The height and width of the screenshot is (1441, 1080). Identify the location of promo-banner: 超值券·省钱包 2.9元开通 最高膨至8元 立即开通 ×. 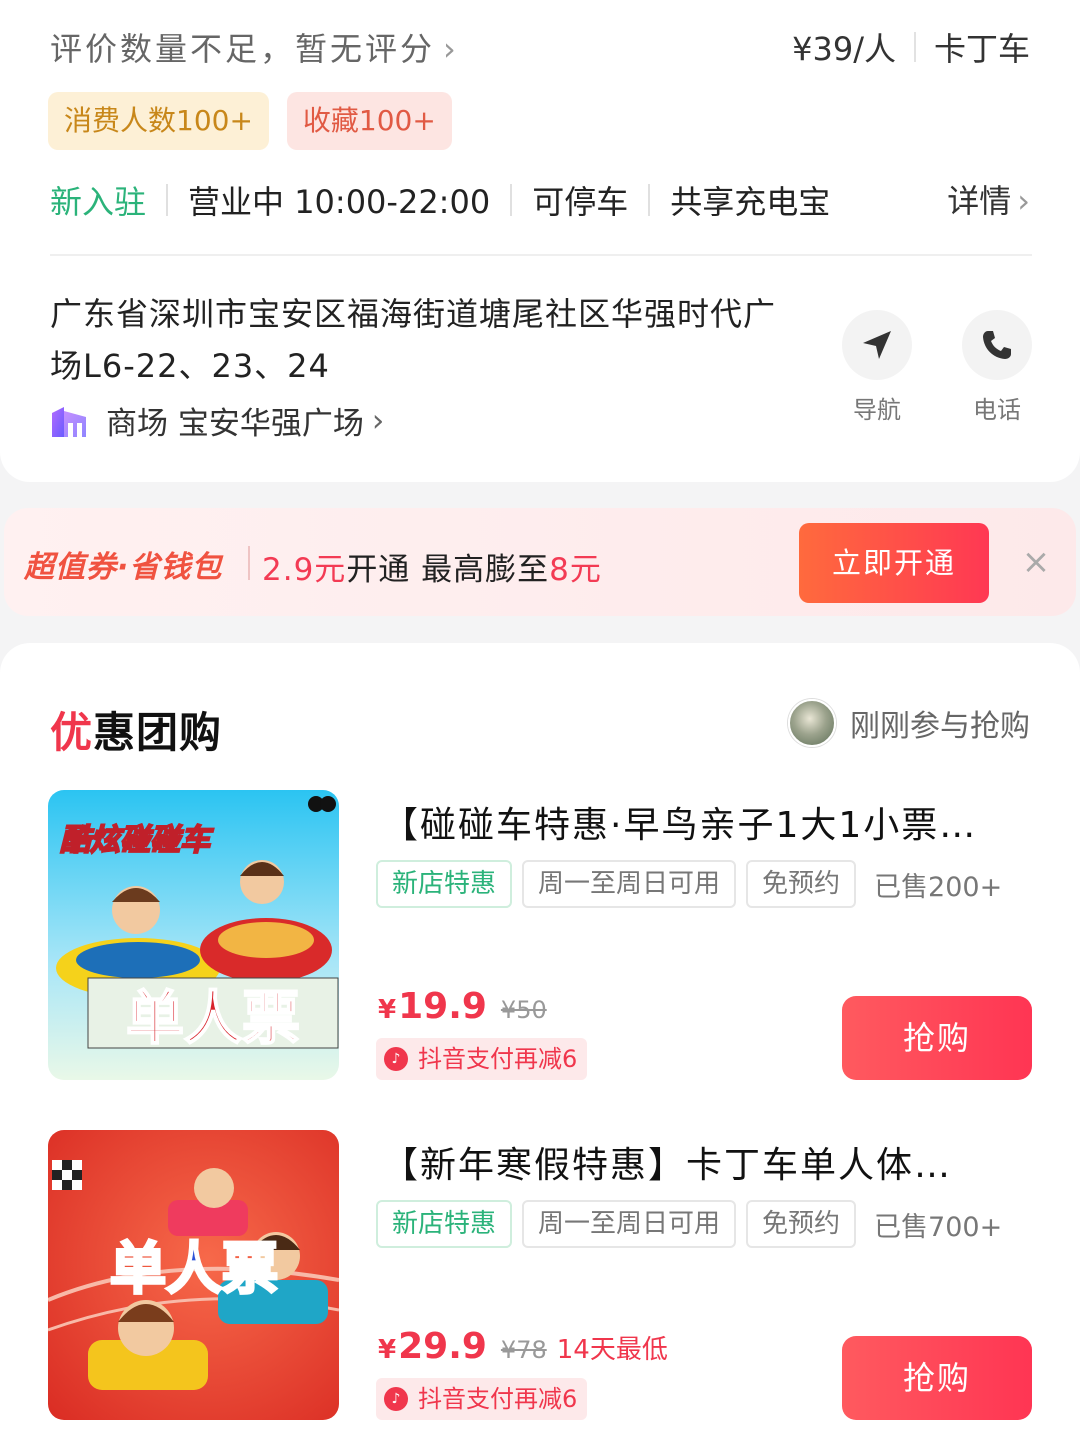
(540, 562).